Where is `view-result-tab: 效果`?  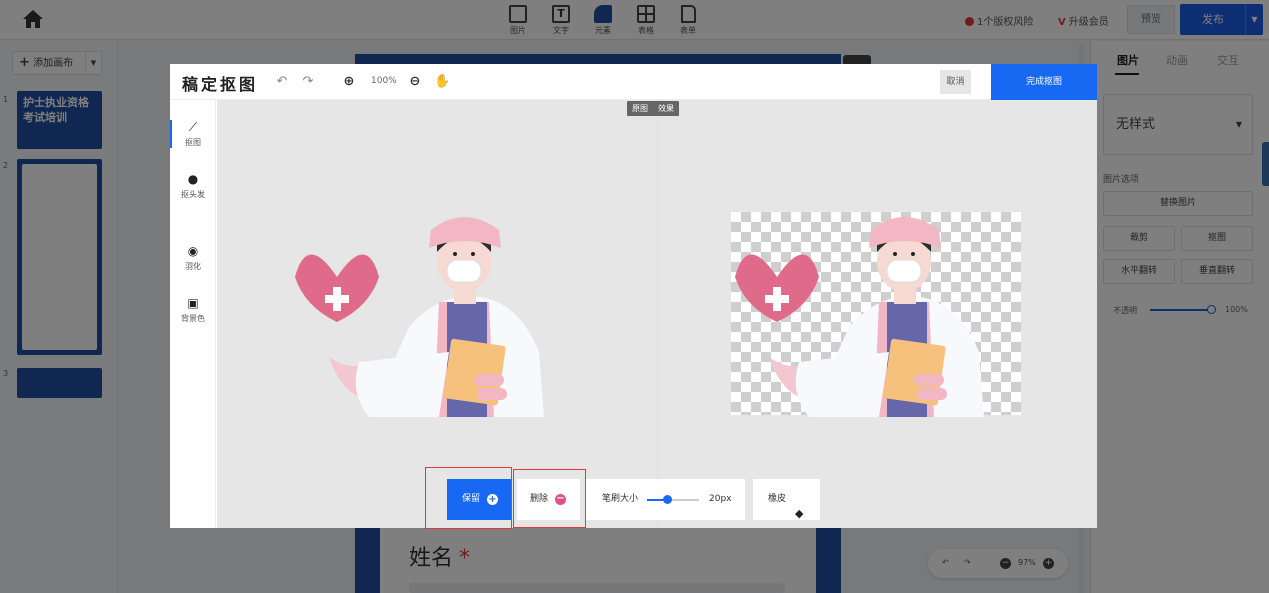 view-result-tab: 效果 is located at coordinates (666, 108).